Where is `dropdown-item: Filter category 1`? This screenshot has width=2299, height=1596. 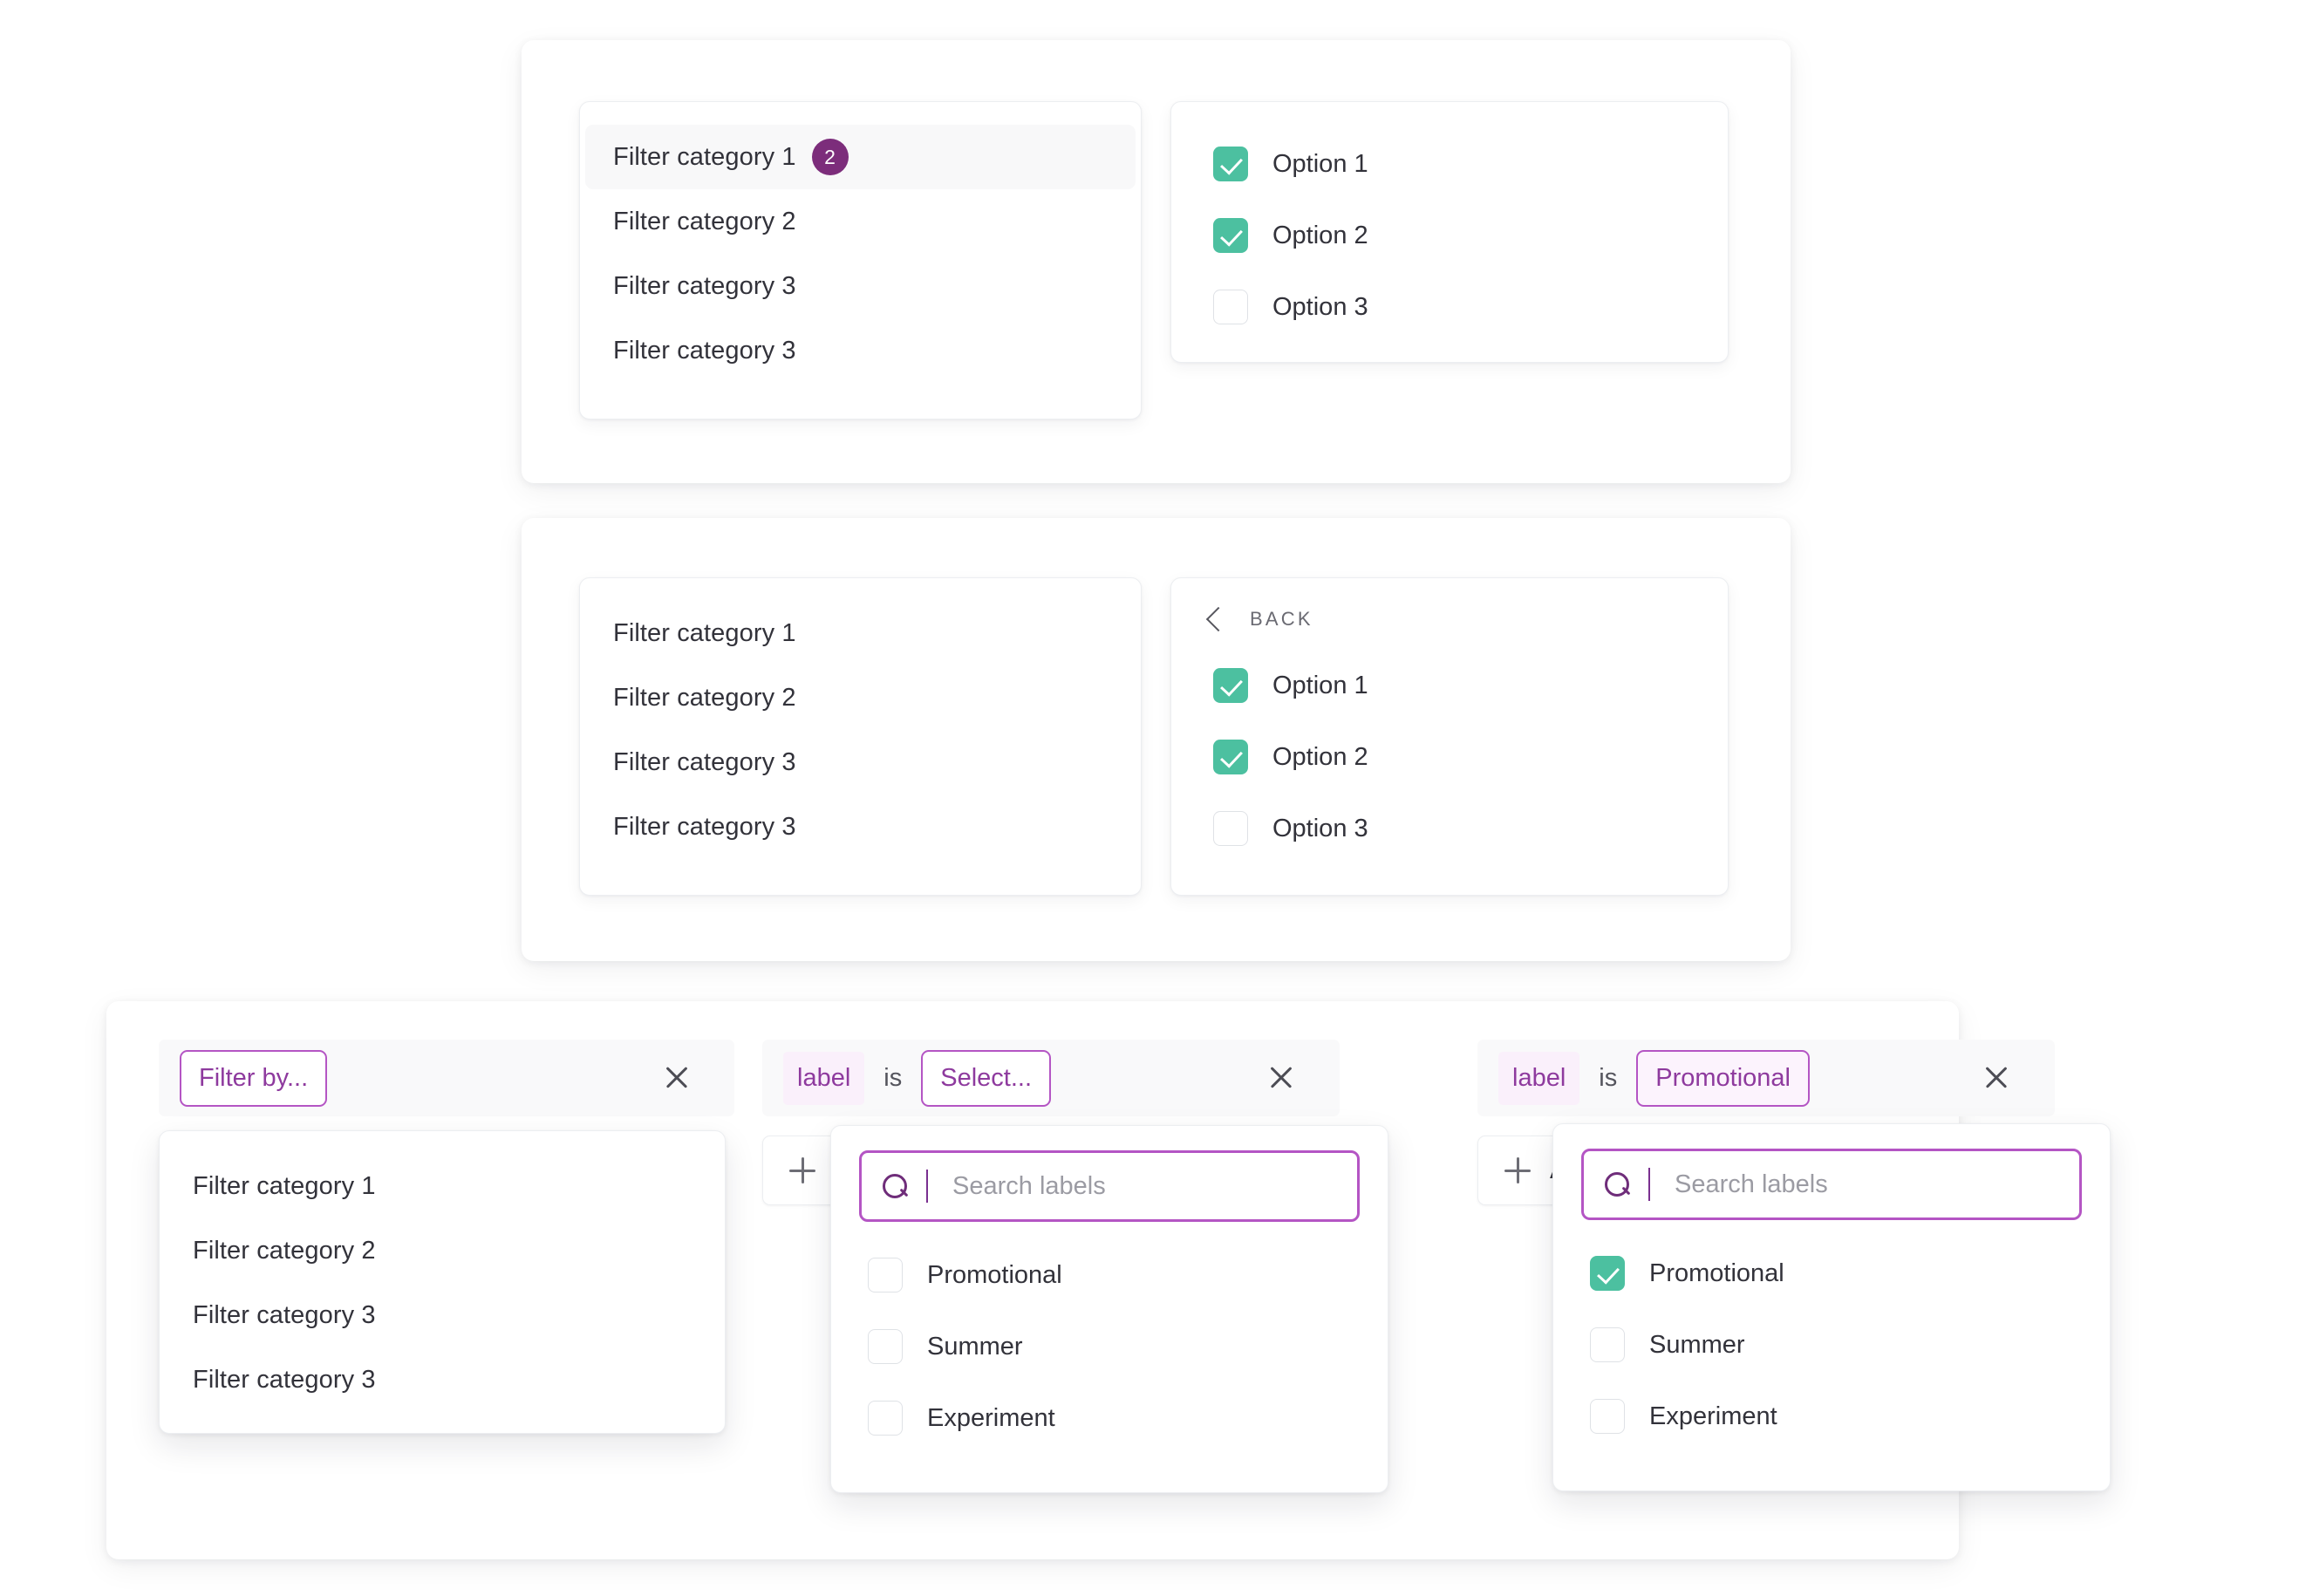
dropdown-item: Filter category 1 is located at coordinates (442, 1186).